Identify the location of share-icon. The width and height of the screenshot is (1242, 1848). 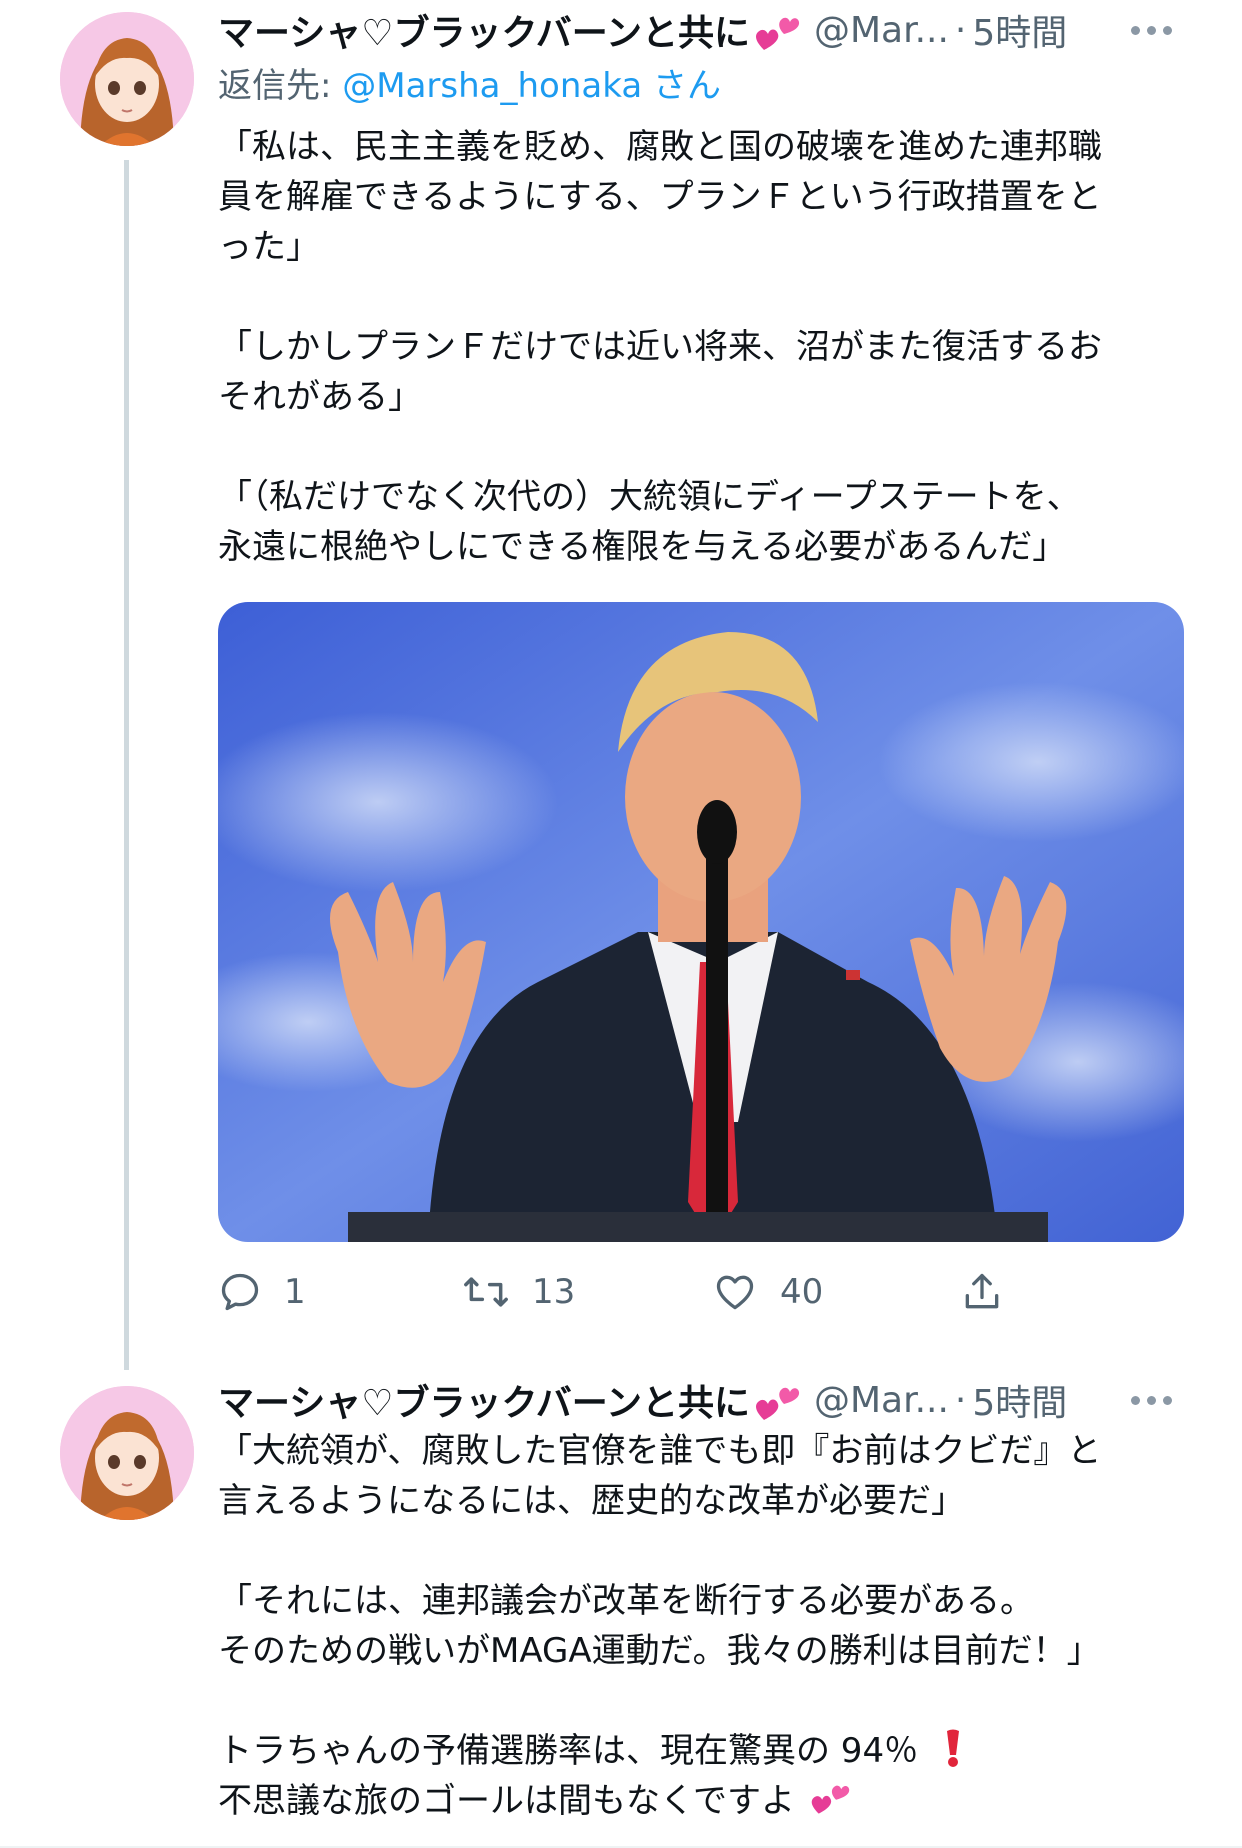
(982, 1292).